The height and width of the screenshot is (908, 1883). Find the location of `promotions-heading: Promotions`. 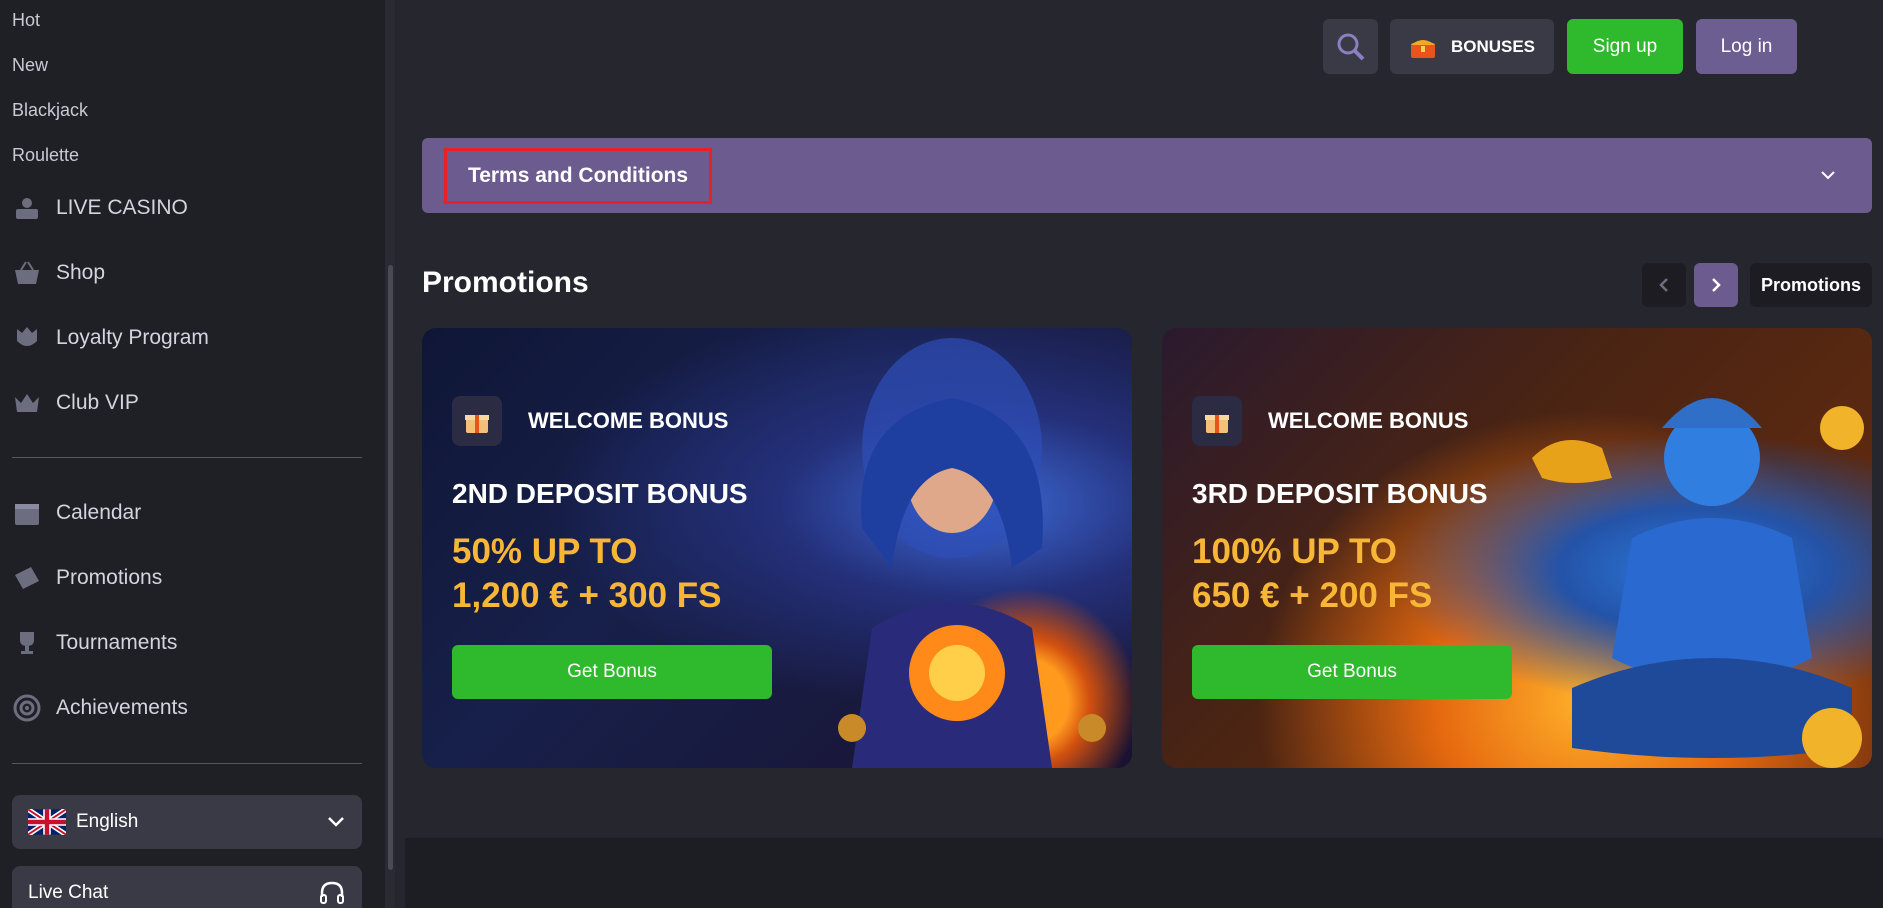

promotions-heading: Promotions is located at coordinates (505, 282).